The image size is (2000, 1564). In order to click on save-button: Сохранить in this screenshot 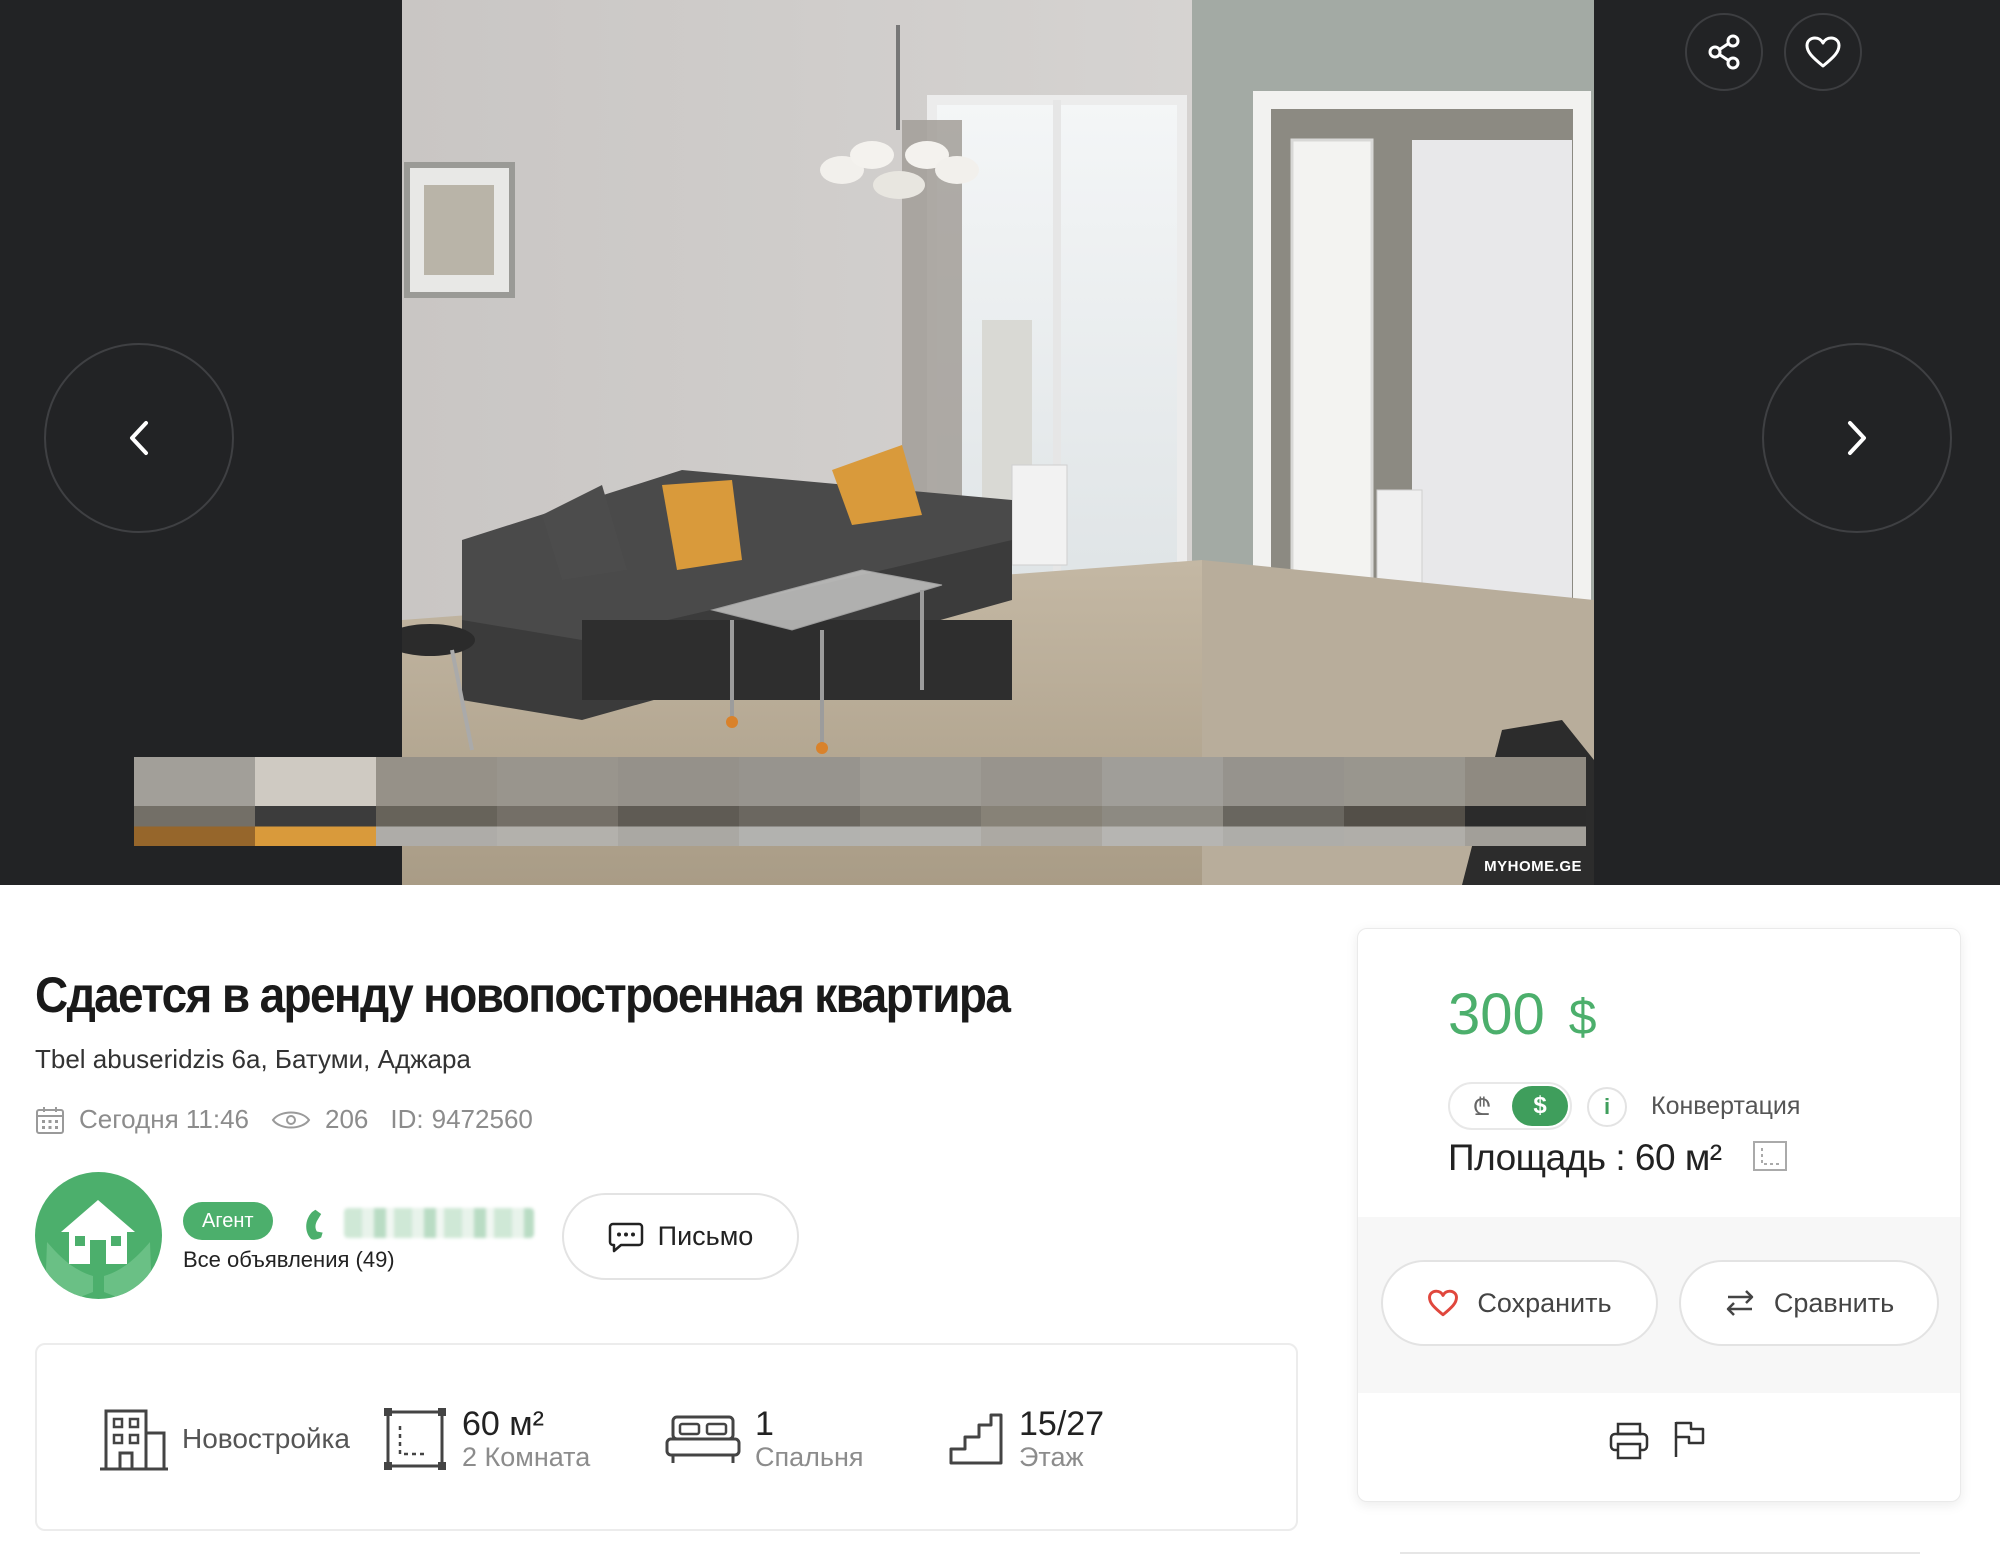, I will do `click(1519, 1303)`.